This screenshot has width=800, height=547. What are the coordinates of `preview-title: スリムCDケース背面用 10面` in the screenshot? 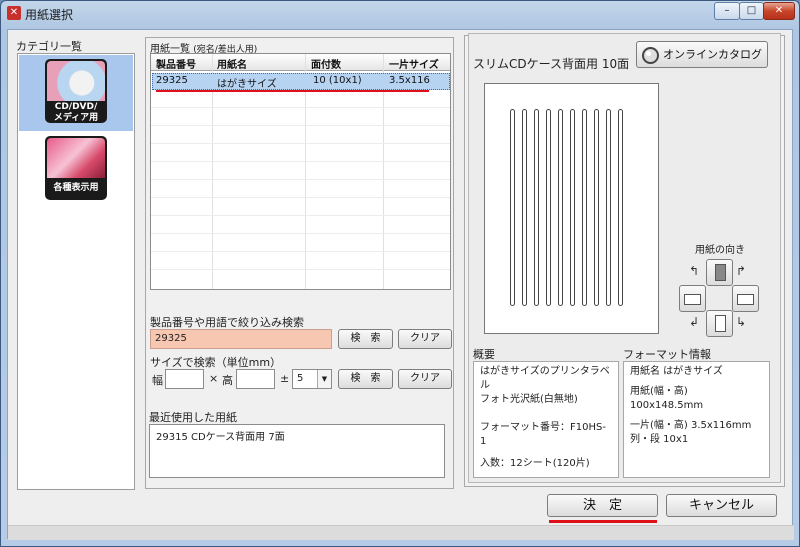 It's located at (551, 64).